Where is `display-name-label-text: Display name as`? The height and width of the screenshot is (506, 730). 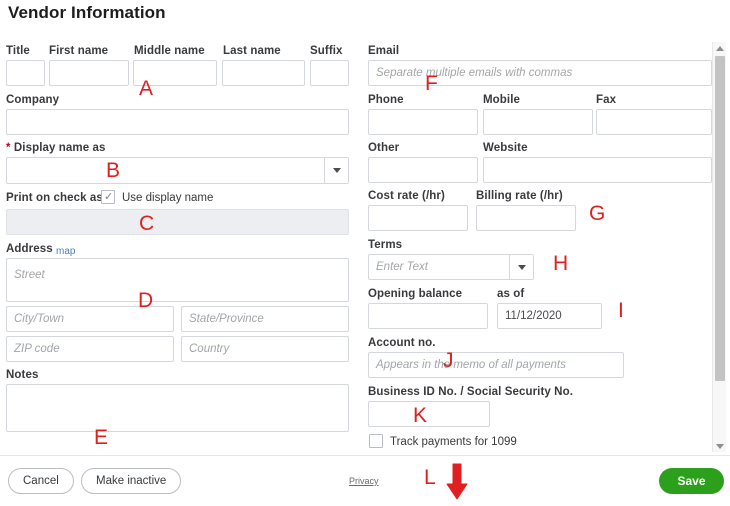
display-name-label-text: Display name as is located at coordinates (59, 148).